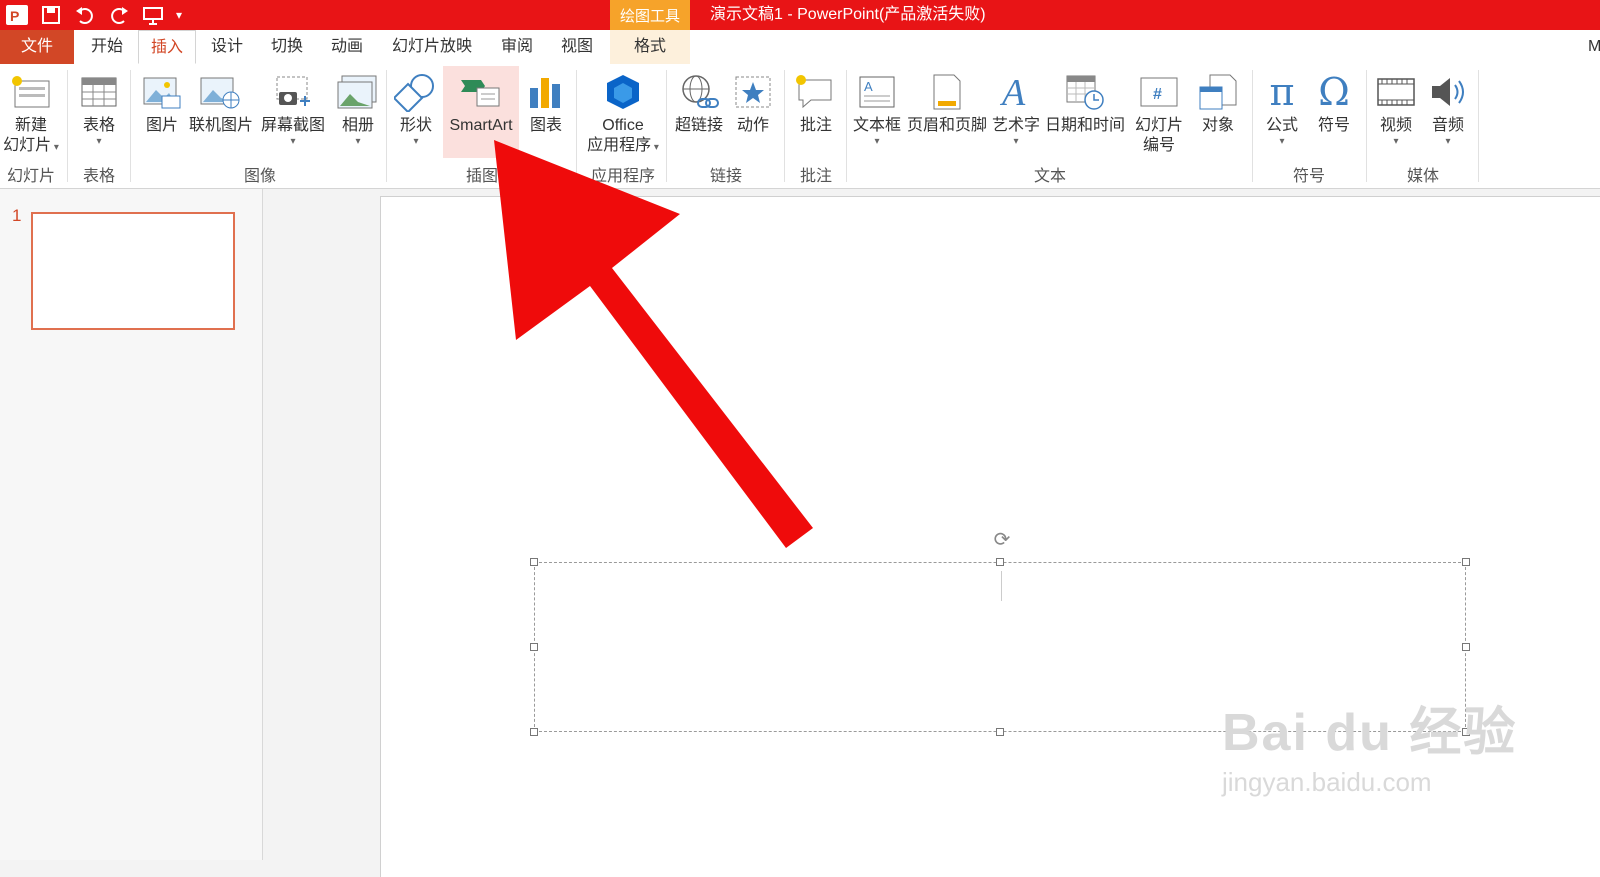 The width and height of the screenshot is (1600, 877). I want to click on tab-animations: 动画, so click(347, 47).